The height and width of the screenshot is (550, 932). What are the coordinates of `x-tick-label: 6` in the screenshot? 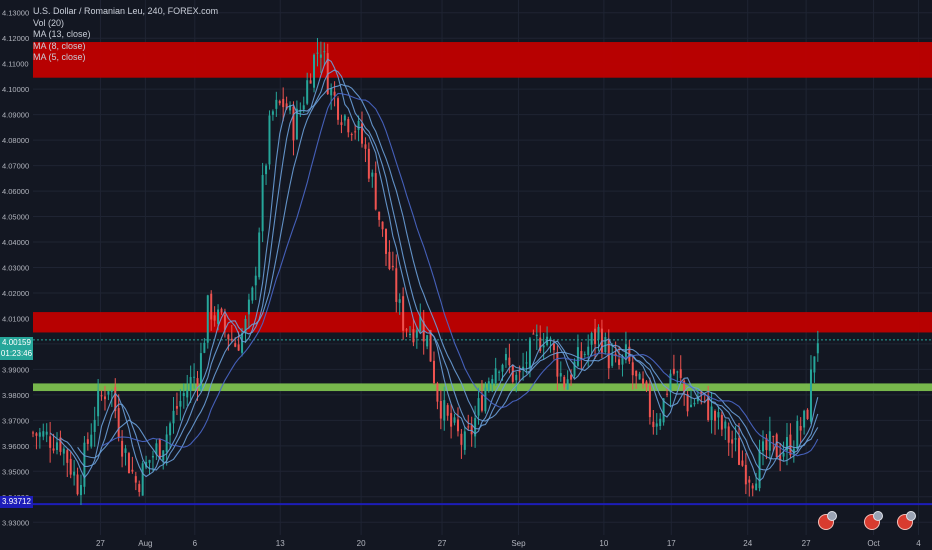 It's located at (195, 543).